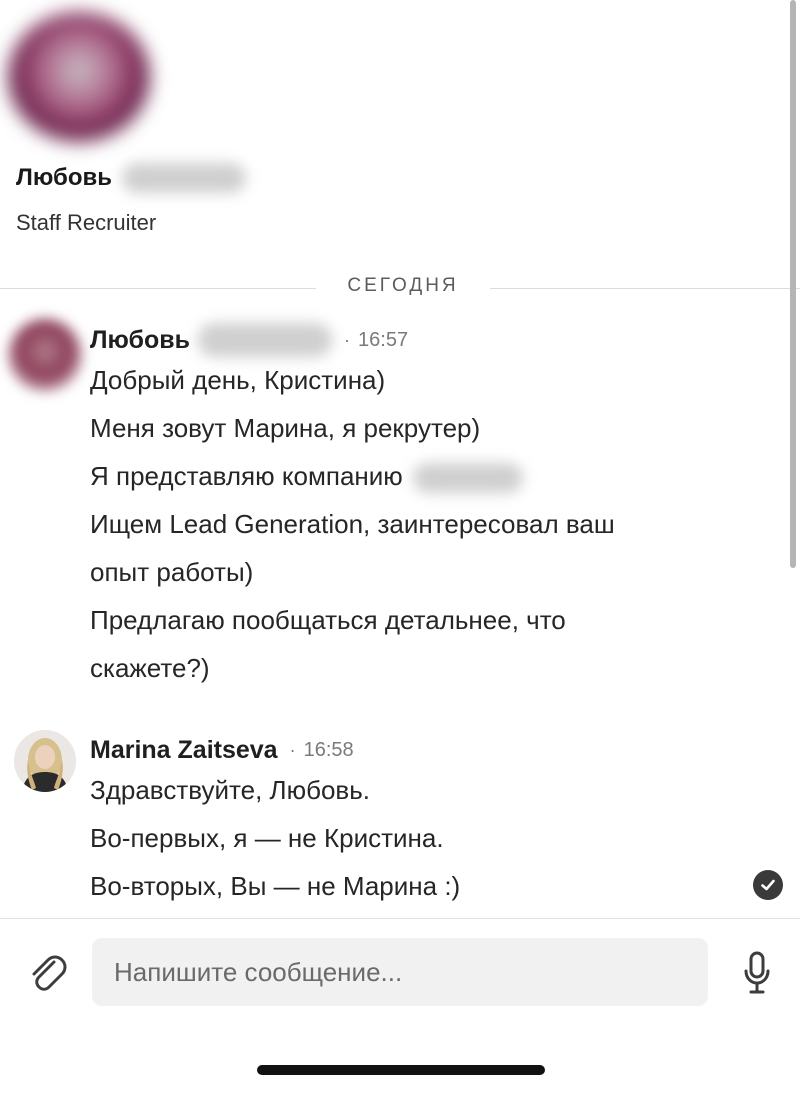  What do you see at coordinates (238, 380) in the screenshot?
I see `message-line: Добрый день, Кристина)` at bounding box center [238, 380].